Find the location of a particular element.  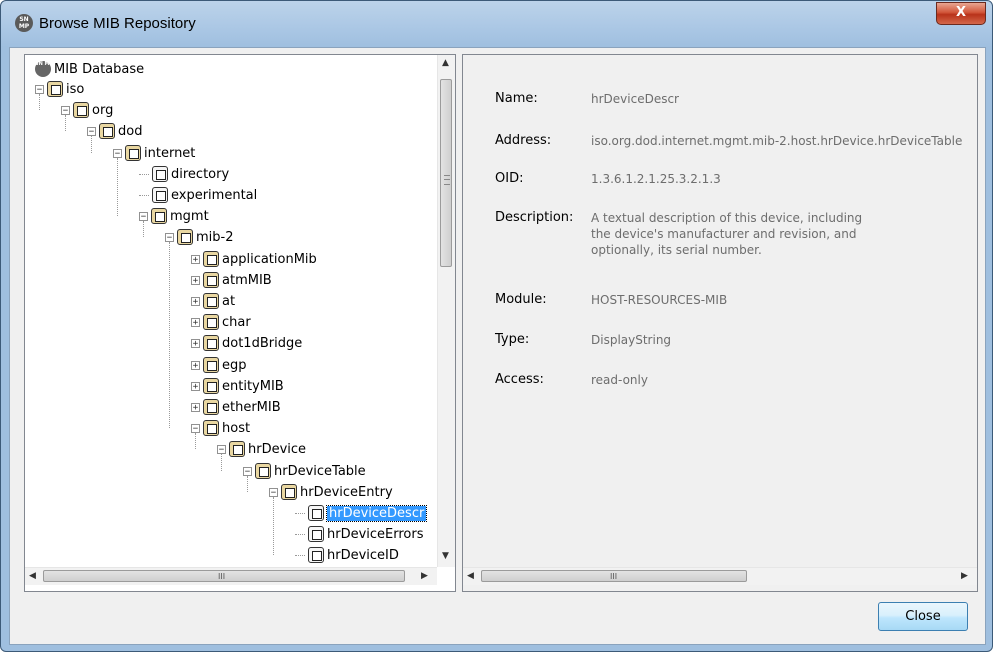

tree-node-label: internet is located at coordinates (170, 153).